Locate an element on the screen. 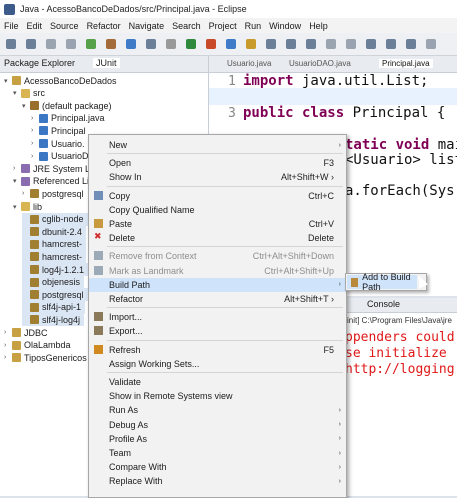 The height and width of the screenshot is (498, 457). menu-item-validate: Validate is located at coordinates (217, 382).